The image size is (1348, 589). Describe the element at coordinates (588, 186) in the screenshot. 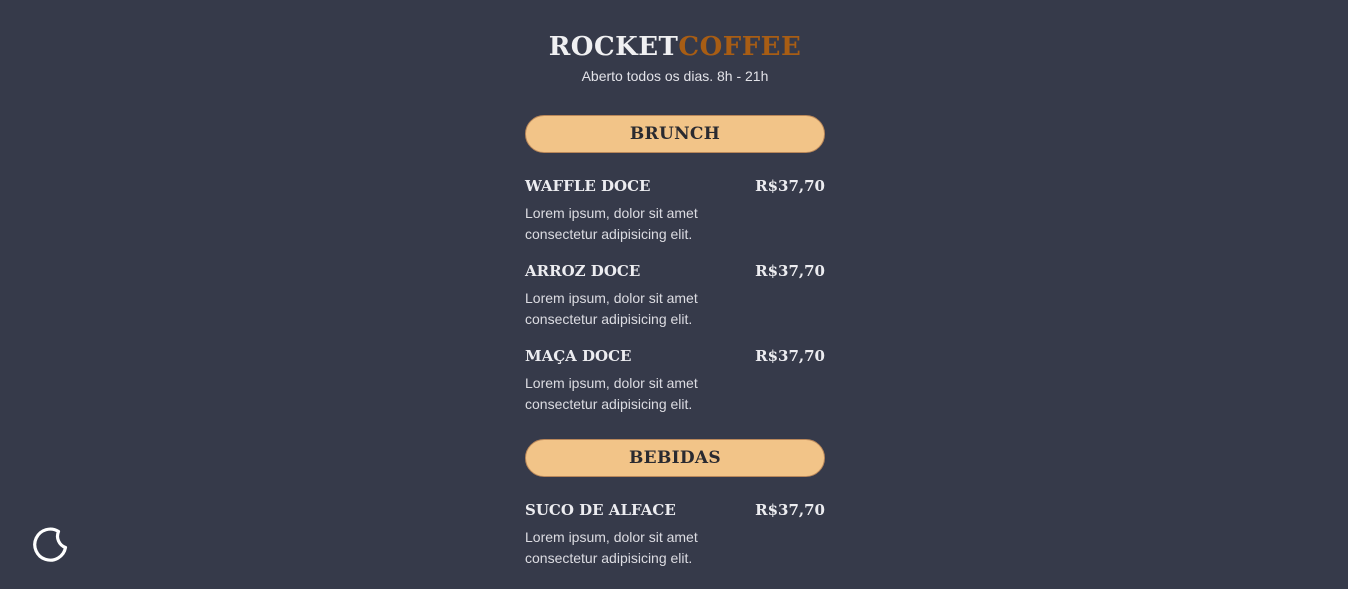

I see `item-name: WAFFLE DOCE` at that location.